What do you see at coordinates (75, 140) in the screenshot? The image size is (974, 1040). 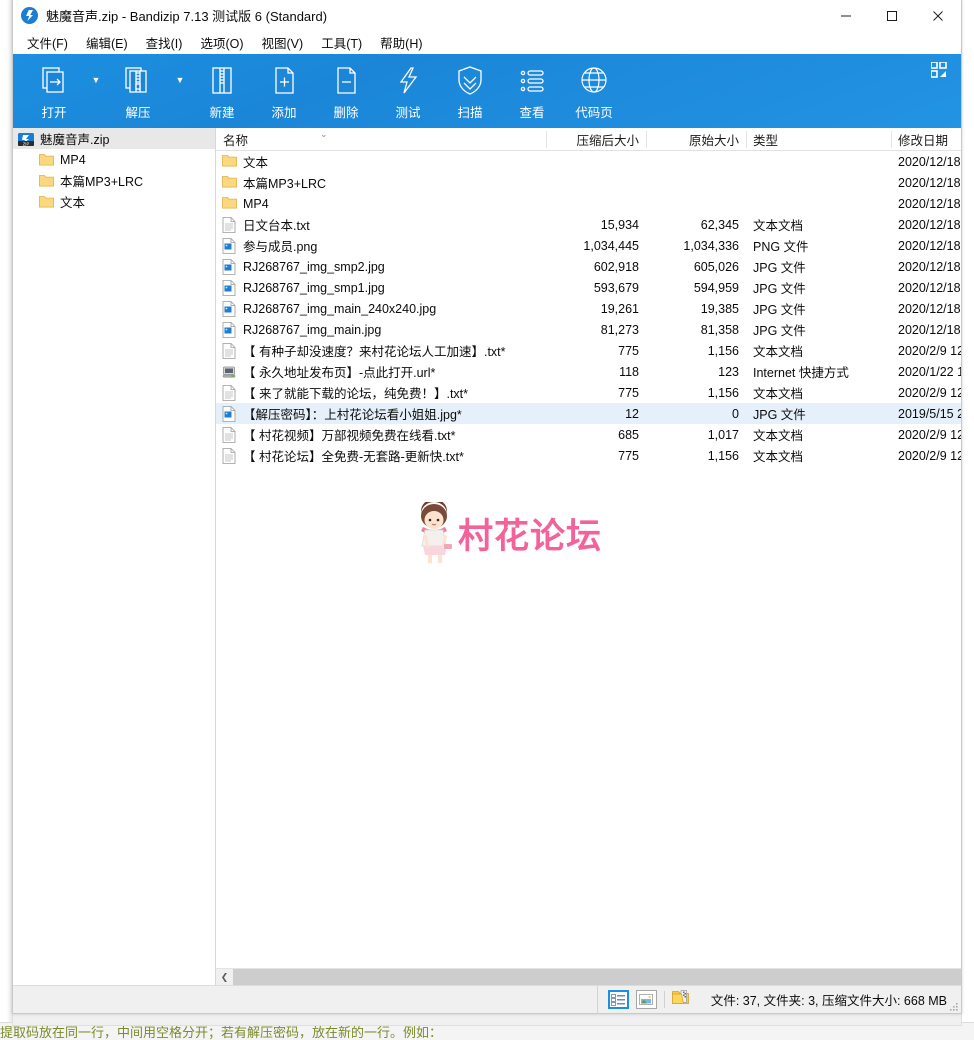 I see `tree-root-label: 魅魔音声.zip` at bounding box center [75, 140].